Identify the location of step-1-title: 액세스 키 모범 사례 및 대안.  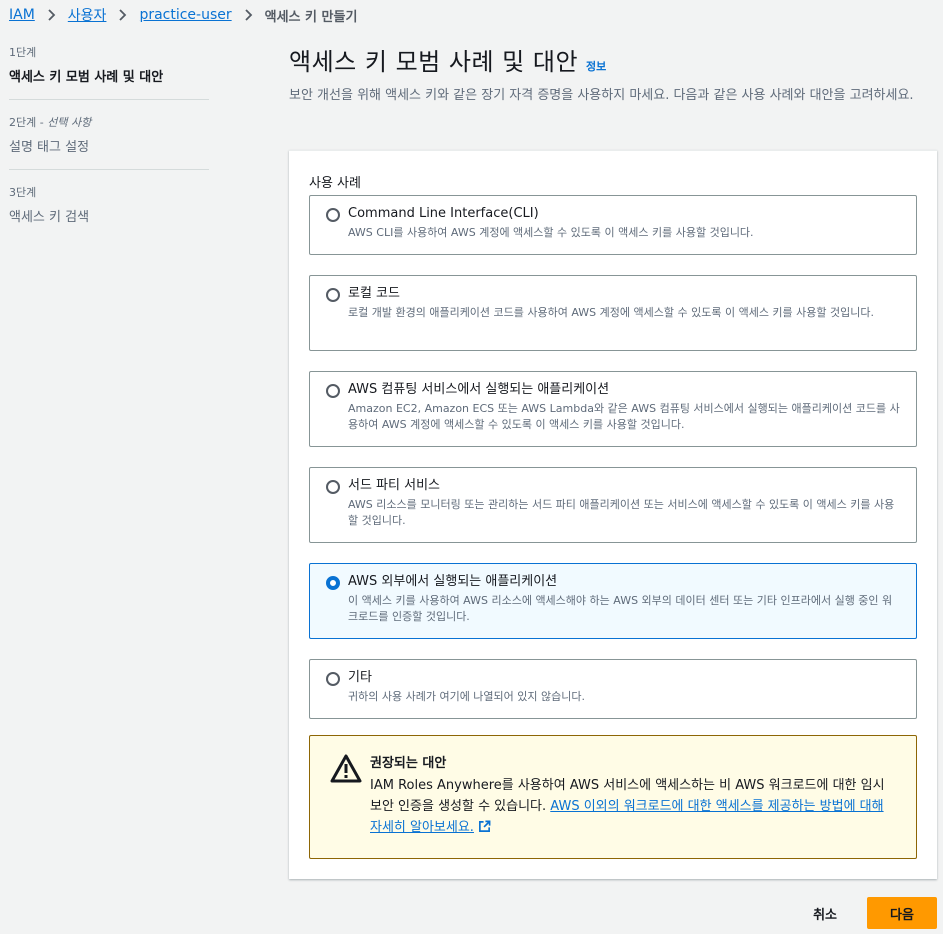
(86, 77).